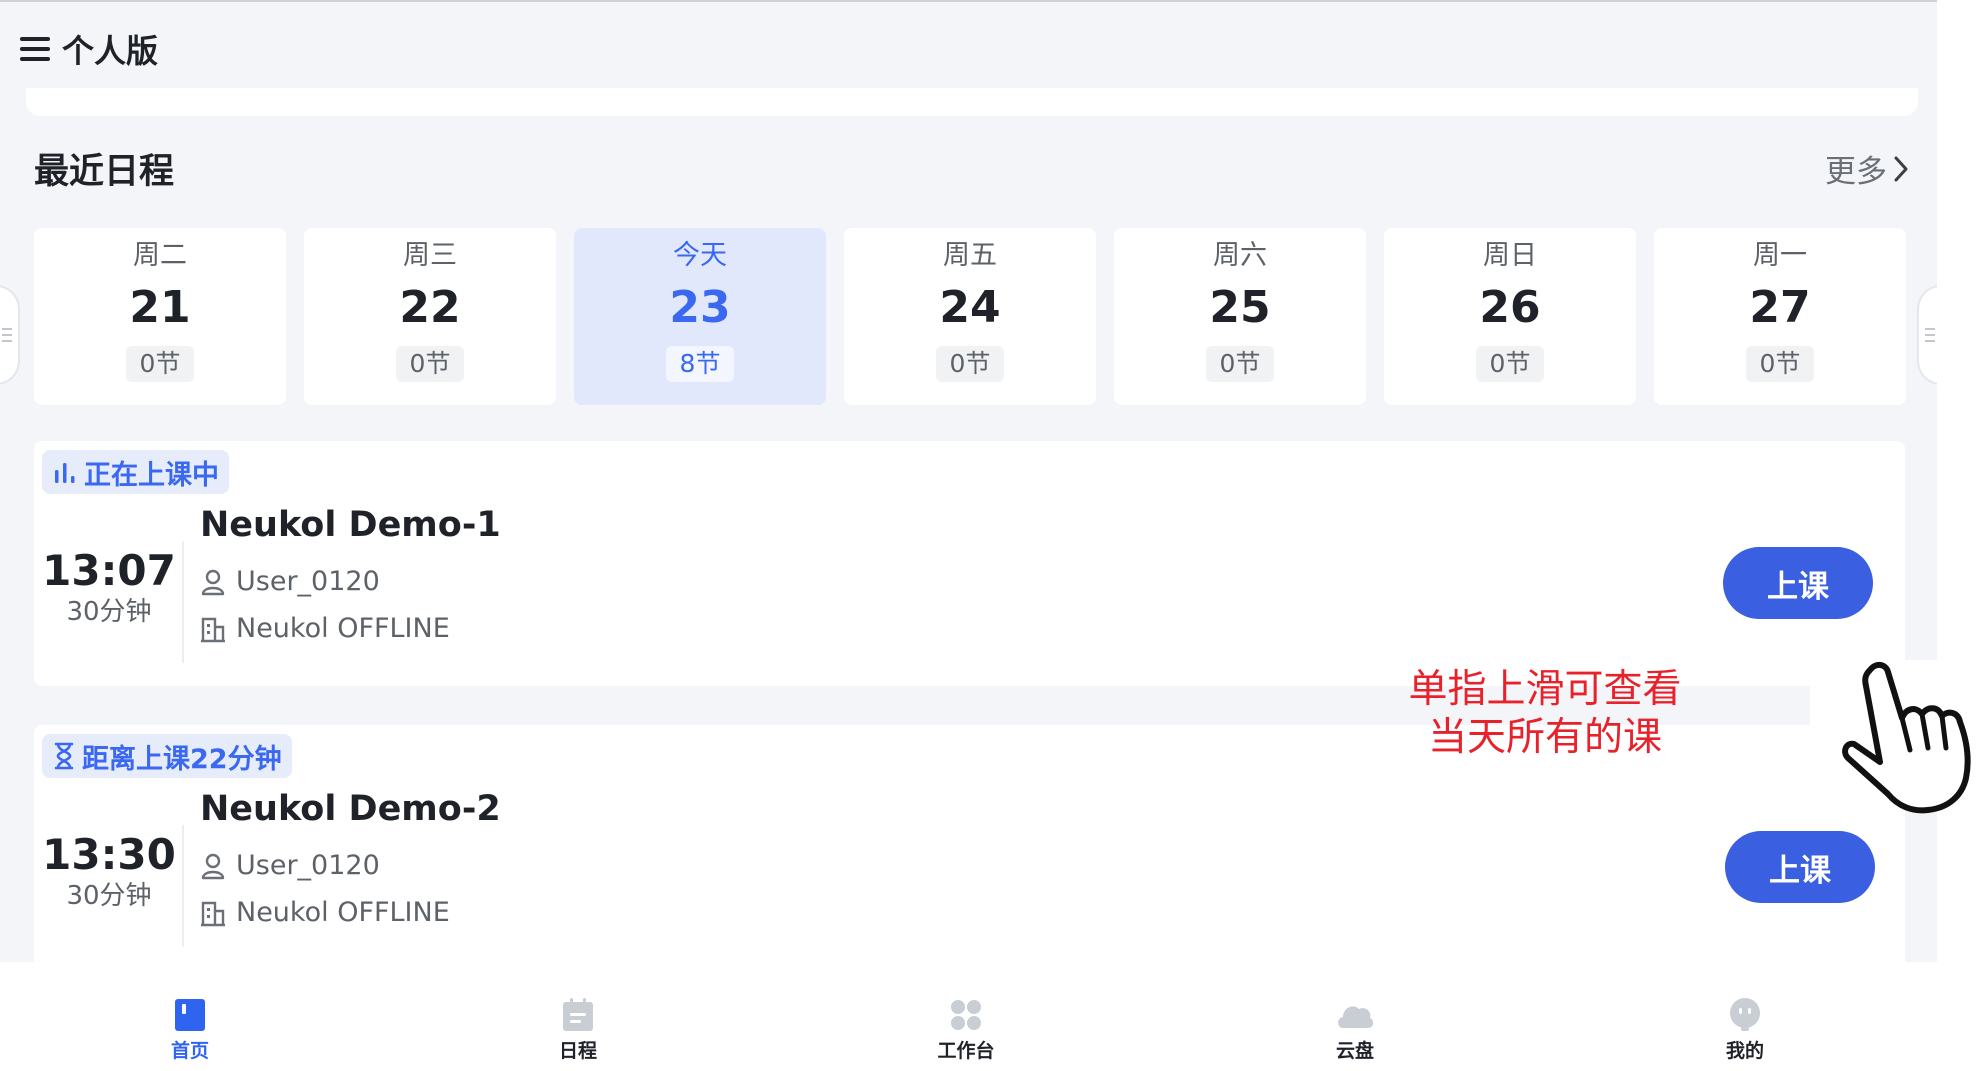 Image resolution: width=1981 pixels, height=1071 pixels. I want to click on lesson-name: Neukol Demo-2, so click(350, 809).